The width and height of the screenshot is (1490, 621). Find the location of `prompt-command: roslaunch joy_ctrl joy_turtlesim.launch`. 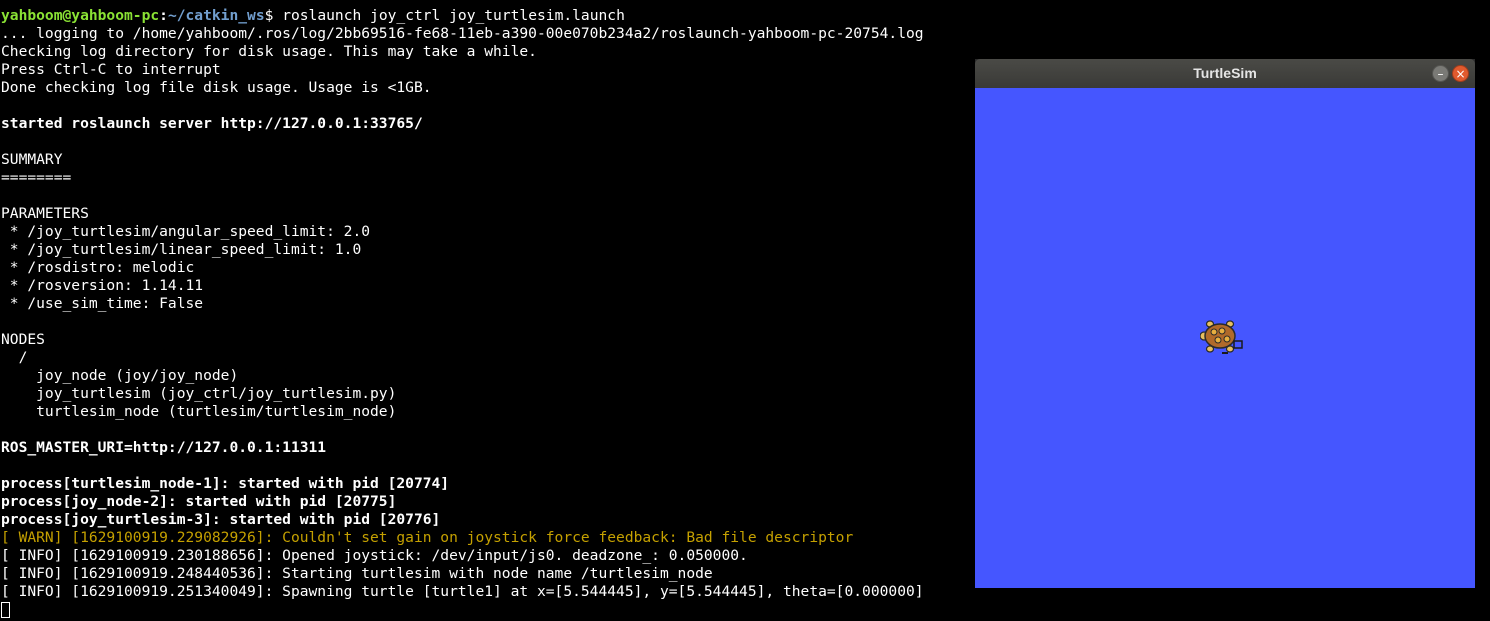

prompt-command: roslaunch joy_ctrl joy_turtlesim.launch is located at coordinates (449, 15).